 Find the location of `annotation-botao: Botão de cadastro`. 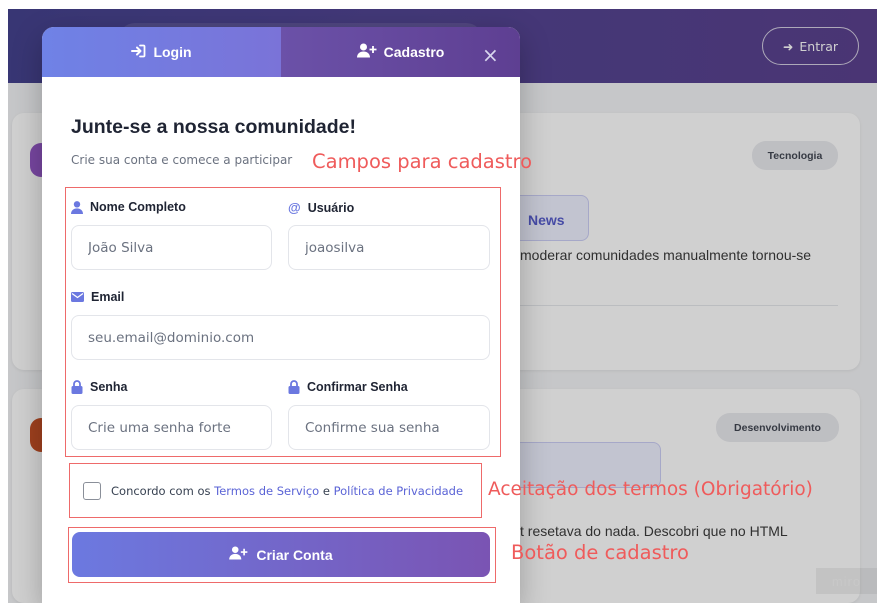

annotation-botao: Botão de cadastro is located at coordinates (600, 552).